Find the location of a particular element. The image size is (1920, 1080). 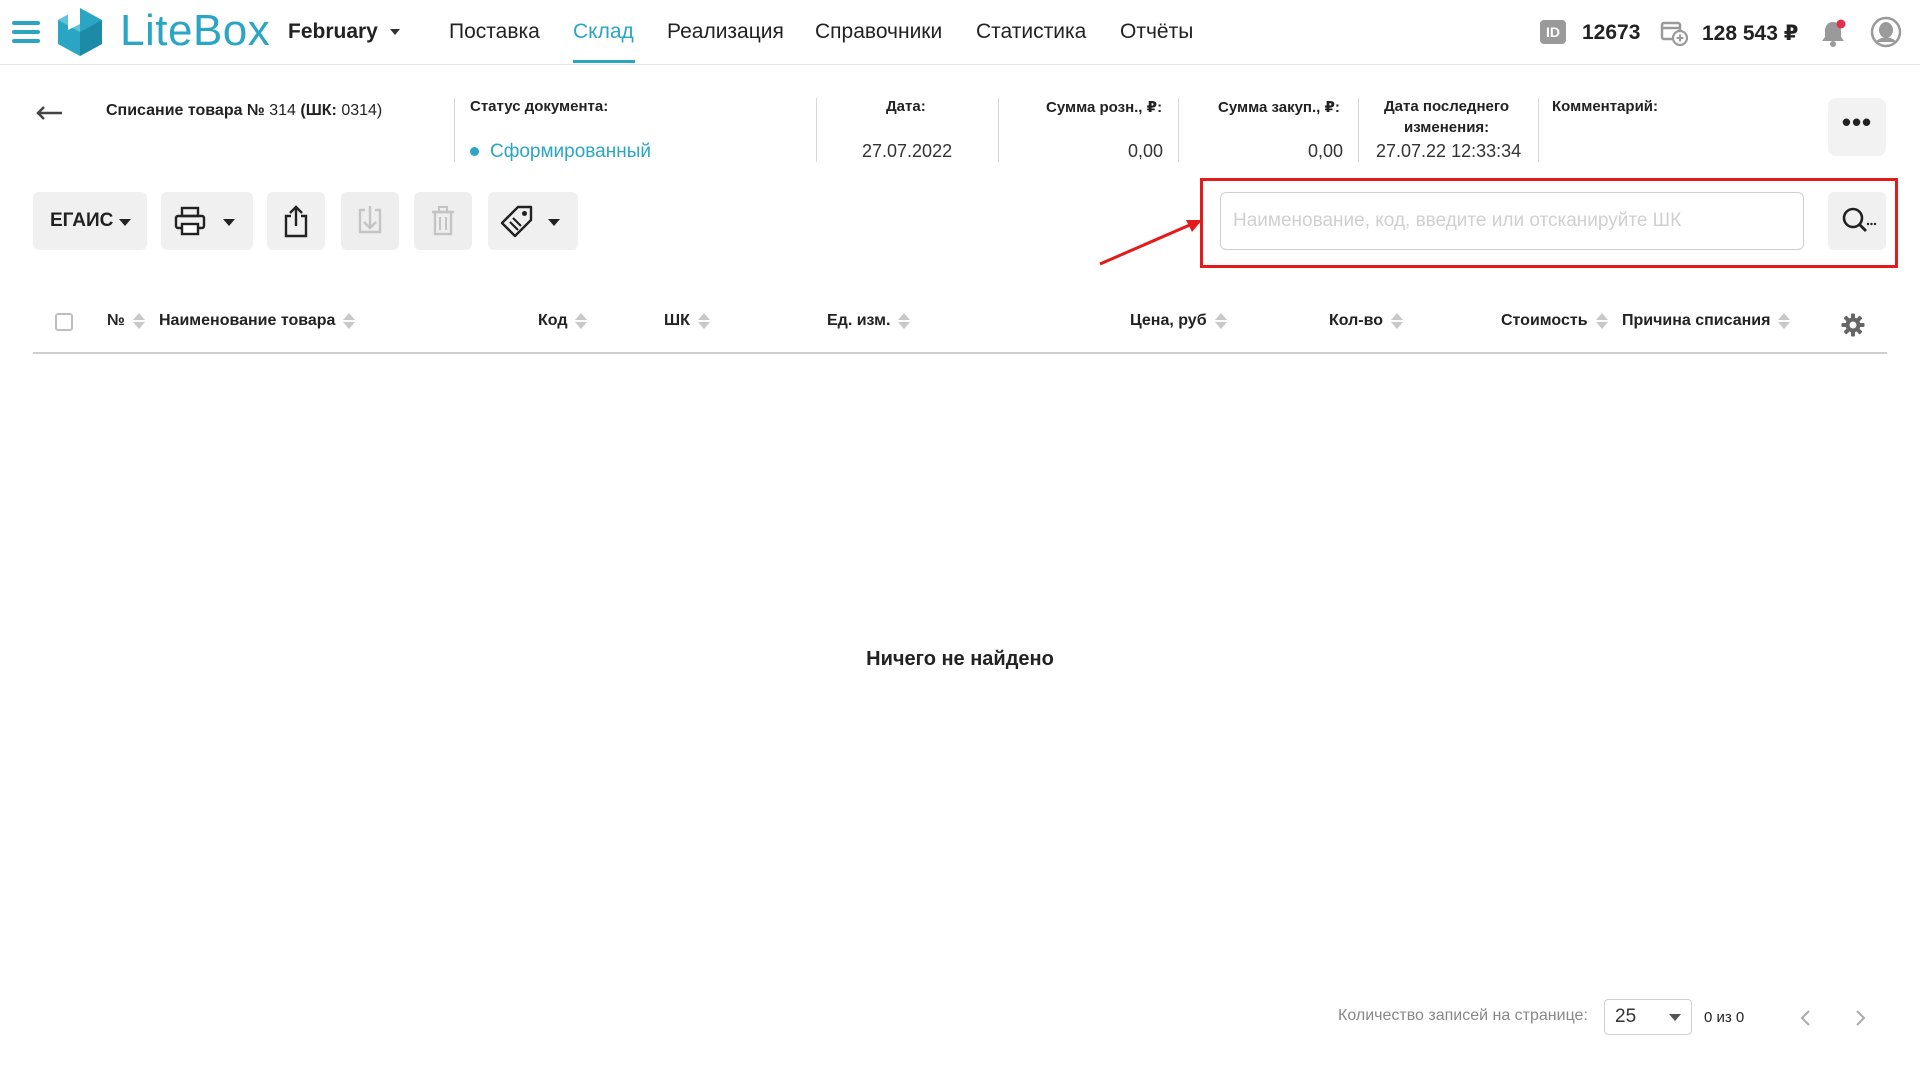

egais-dropdown-button: ЕГАИС is located at coordinates (90, 221).